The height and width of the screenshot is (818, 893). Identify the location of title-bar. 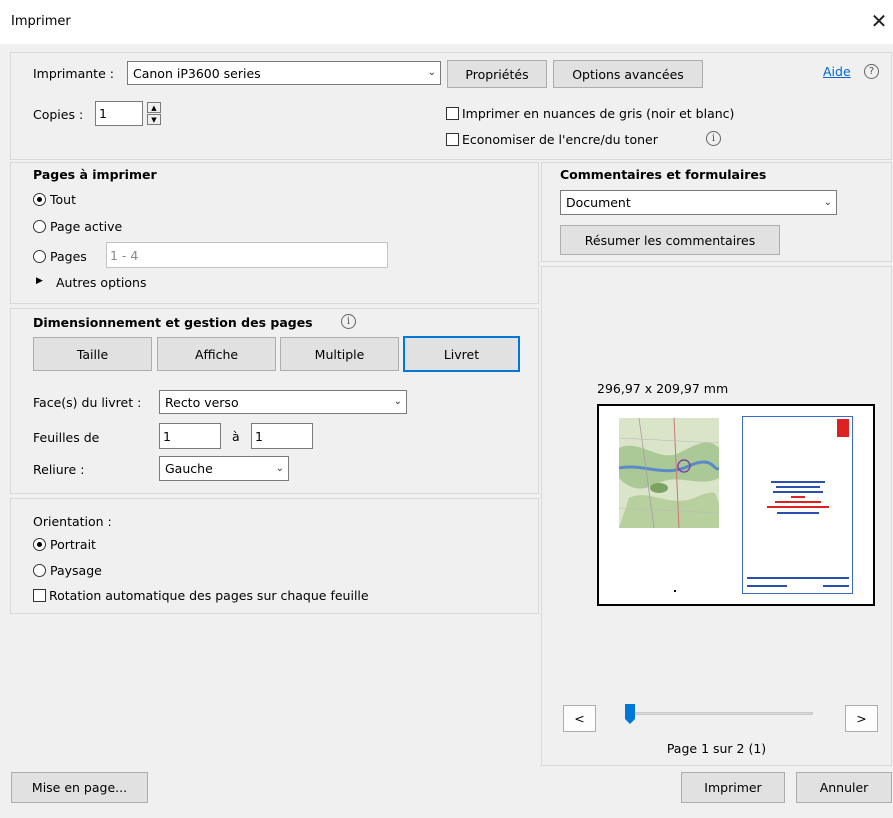
(446, 22).